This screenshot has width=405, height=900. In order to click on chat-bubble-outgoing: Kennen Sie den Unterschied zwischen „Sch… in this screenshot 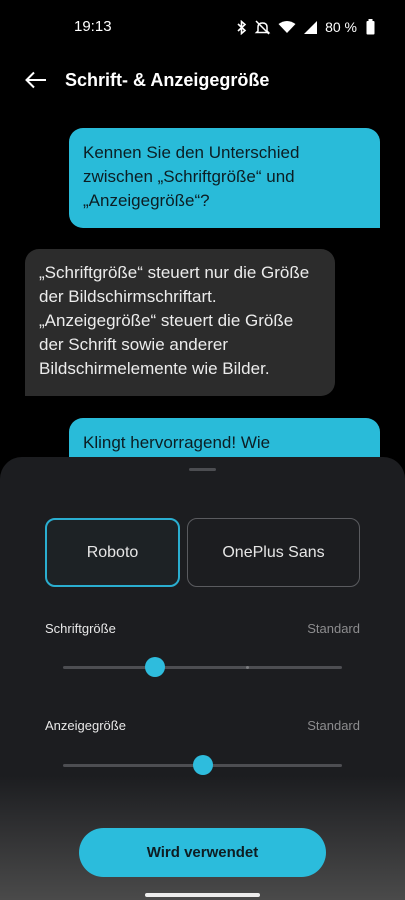, I will do `click(224, 178)`.